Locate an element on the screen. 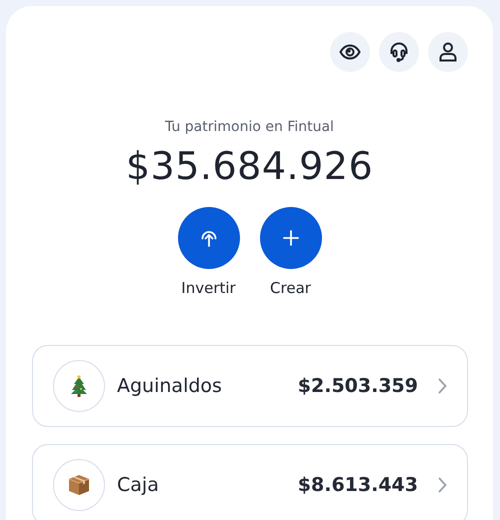 This screenshot has height=520, width=500. balance-amount: $35.684.926 is located at coordinates (249, 166).